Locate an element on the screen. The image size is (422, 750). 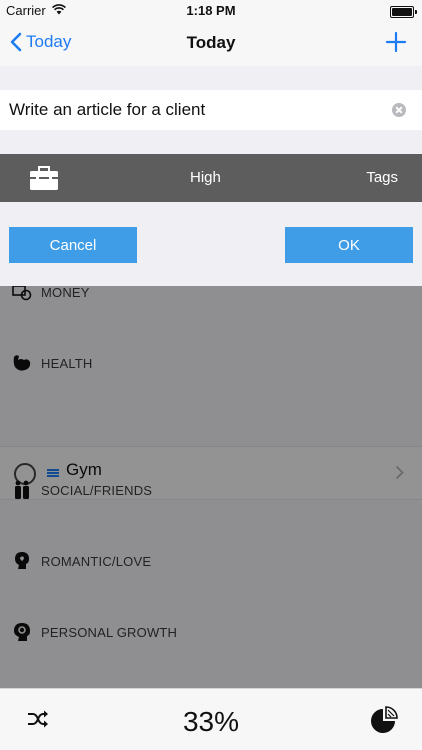
daily-progress: 33% is located at coordinates (211, 721).